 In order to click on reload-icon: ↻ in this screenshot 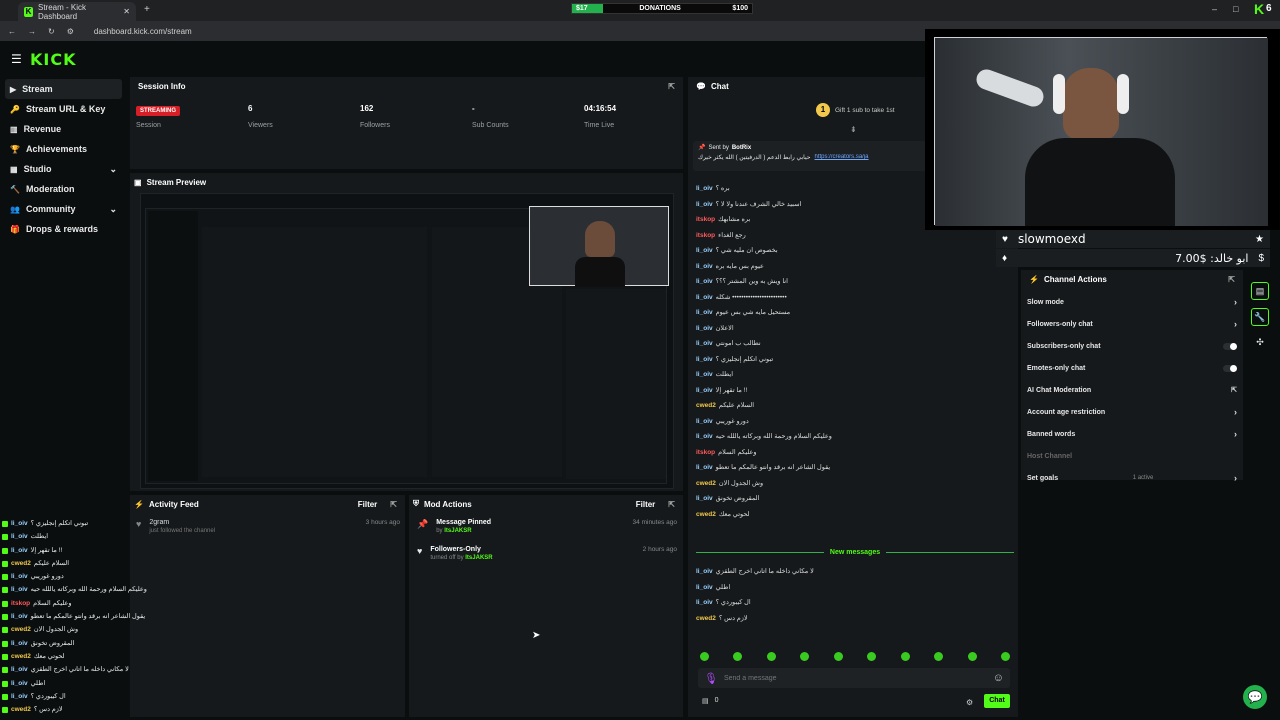, I will do `click(51, 31)`.